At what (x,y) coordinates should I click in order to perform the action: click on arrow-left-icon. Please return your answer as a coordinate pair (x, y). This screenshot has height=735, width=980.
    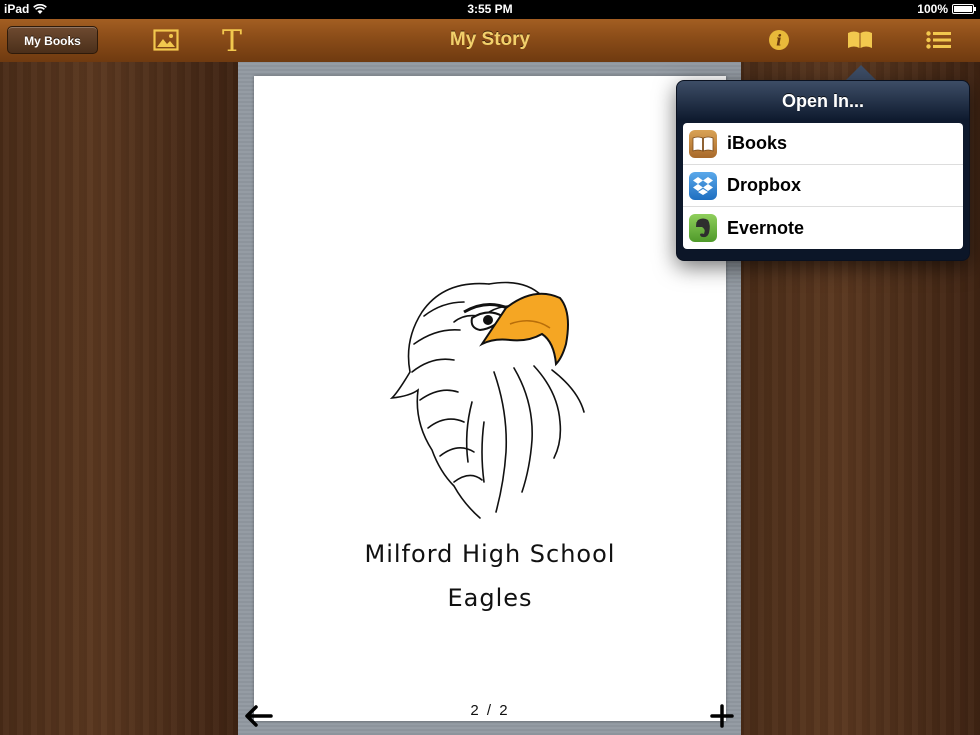
    Looking at the image, I should click on (259, 716).